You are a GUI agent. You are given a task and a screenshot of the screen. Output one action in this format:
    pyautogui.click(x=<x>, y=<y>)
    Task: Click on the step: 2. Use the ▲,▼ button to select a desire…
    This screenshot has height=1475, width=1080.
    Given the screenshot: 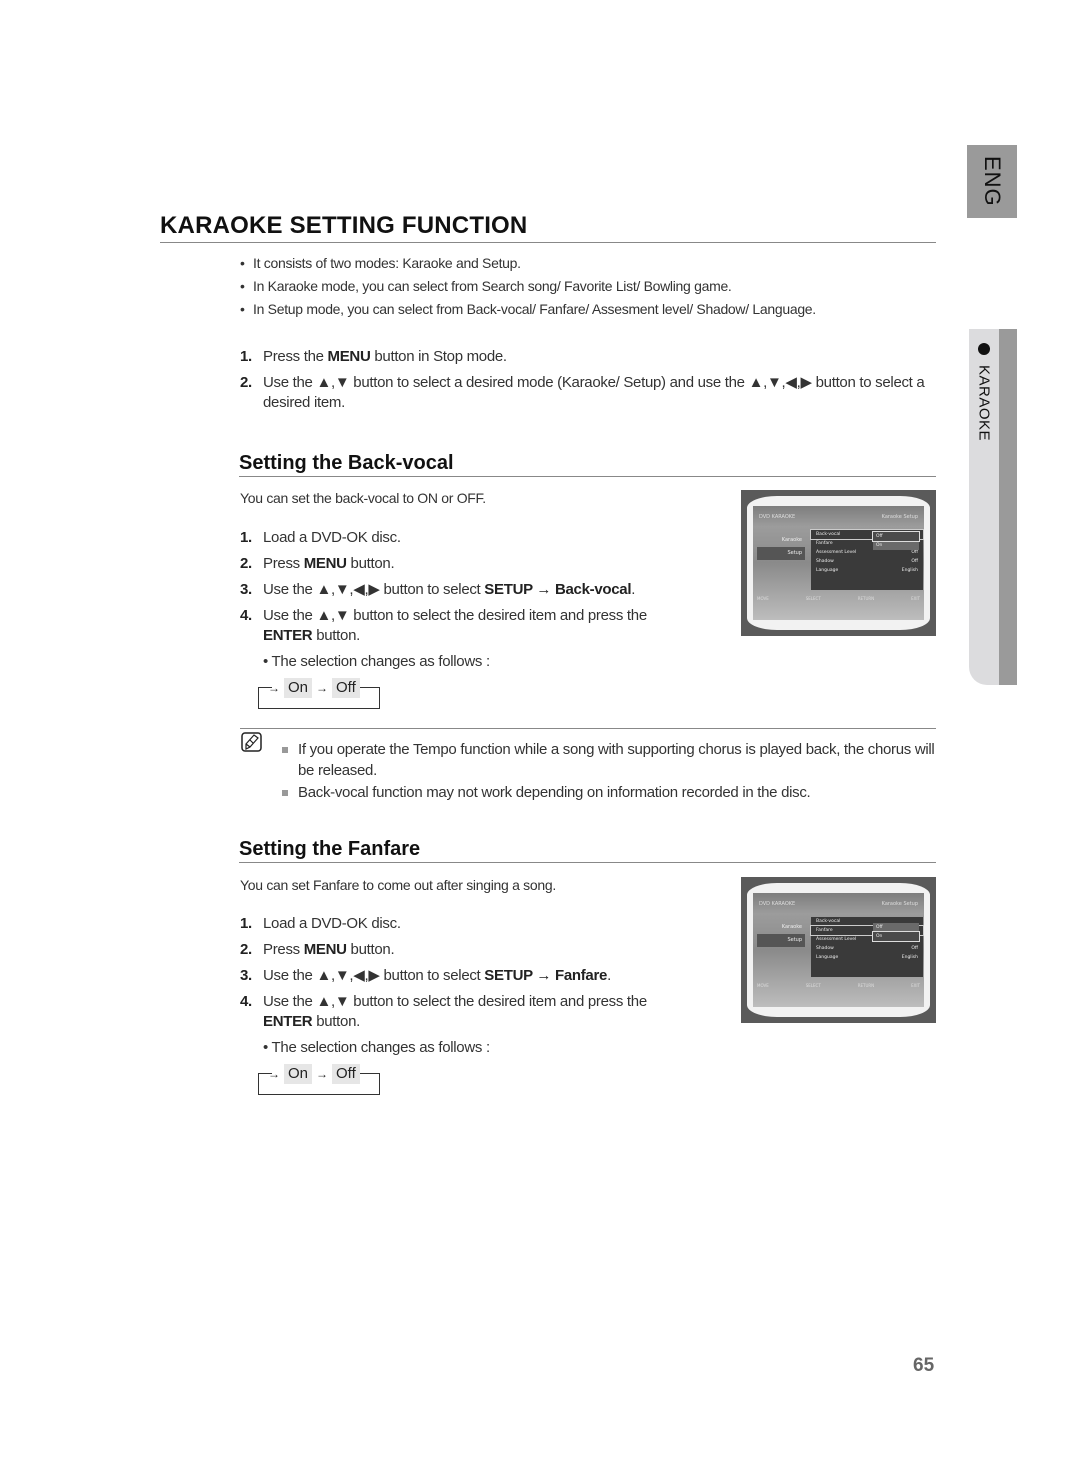 What is the action you would take?
    pyautogui.click(x=582, y=392)
    